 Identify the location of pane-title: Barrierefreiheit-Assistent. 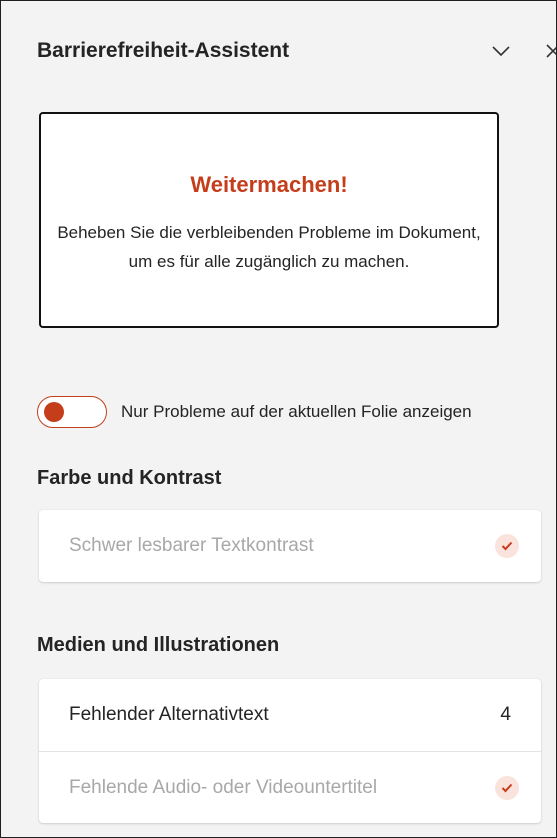
(163, 50).